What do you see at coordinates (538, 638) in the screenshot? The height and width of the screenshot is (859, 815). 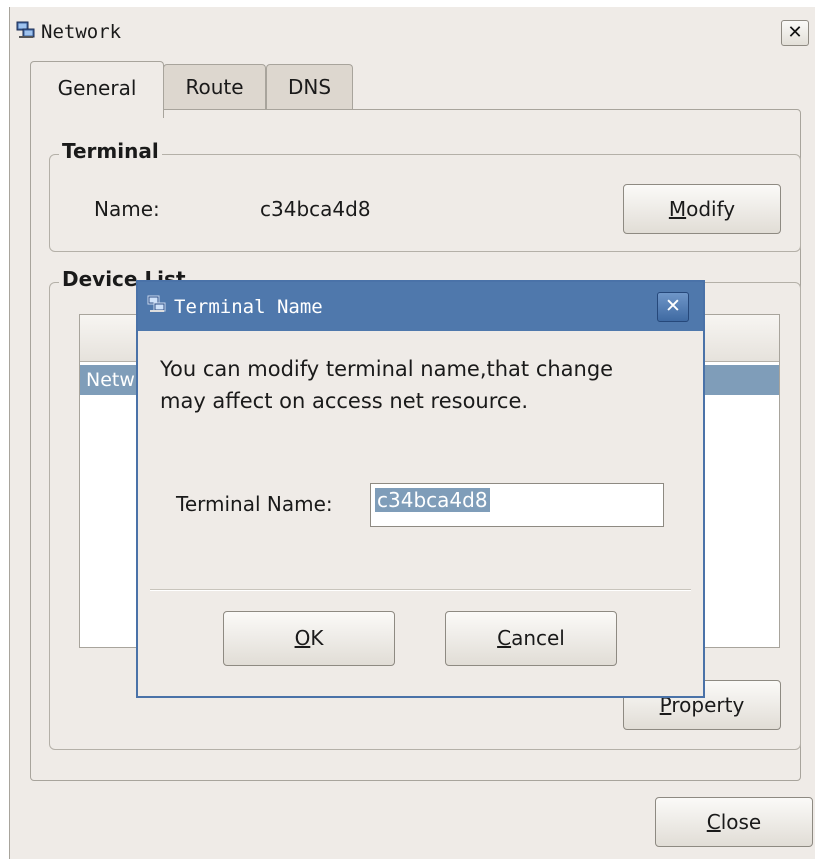 I see `cancel-label: ancel` at bounding box center [538, 638].